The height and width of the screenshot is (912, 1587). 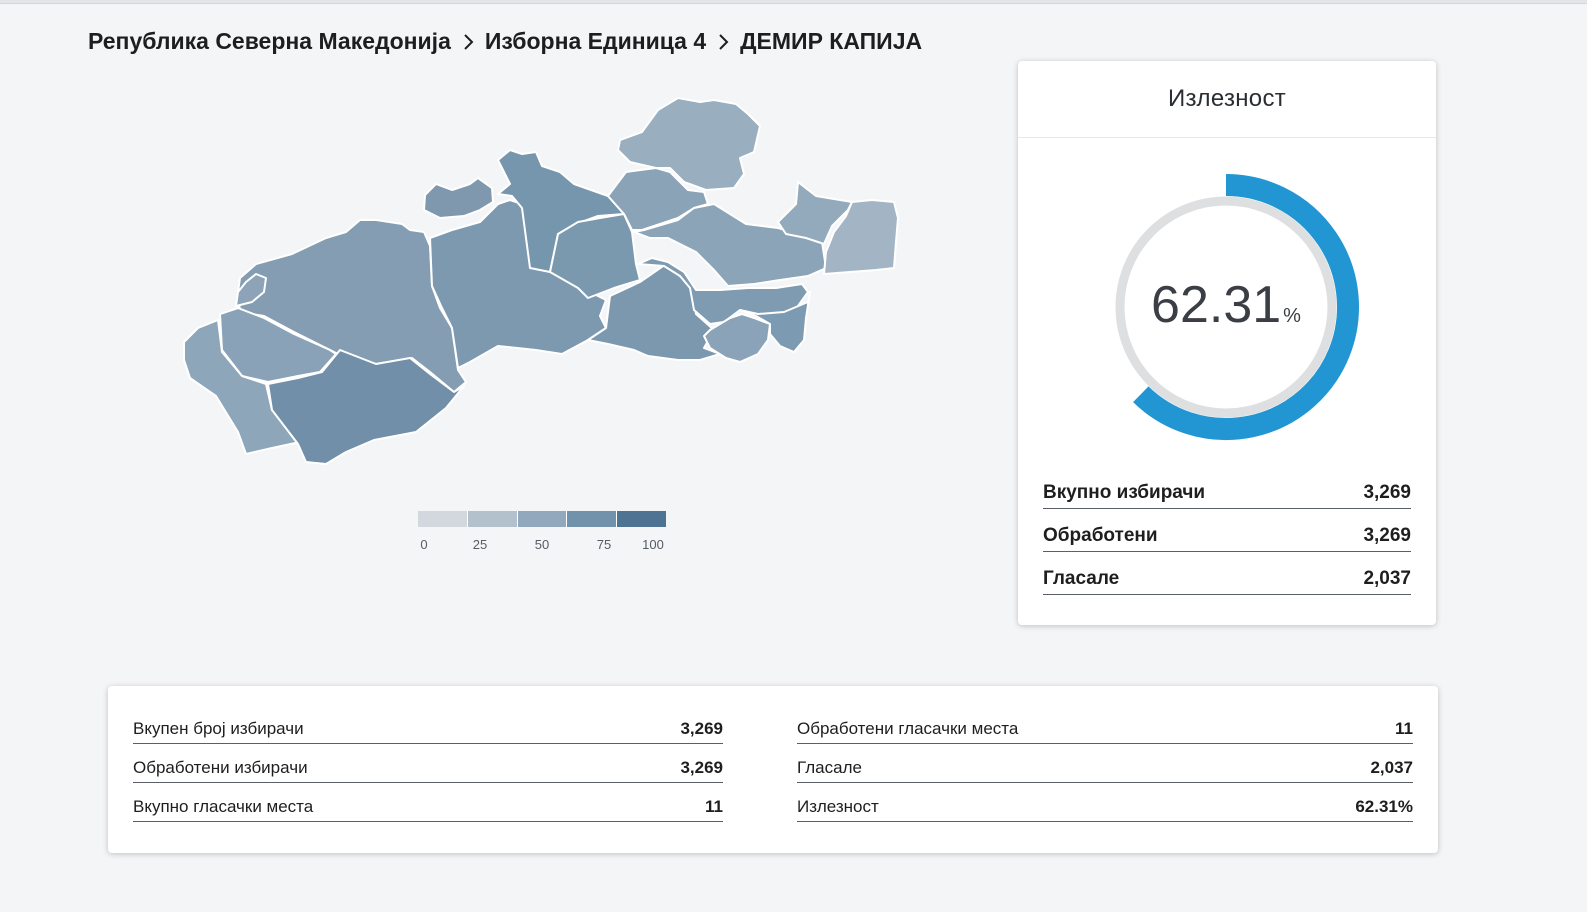 I want to click on turnout-card-title: Излезност, so click(x=1227, y=99).